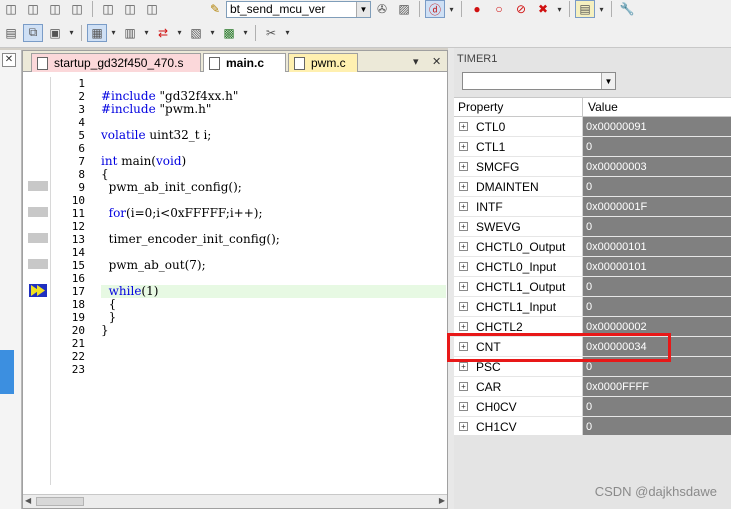 Image resolution: width=731 pixels, height=509 pixels. Describe the element at coordinates (657, 126) in the screenshot. I see `register-value: 0x00000091` at that location.